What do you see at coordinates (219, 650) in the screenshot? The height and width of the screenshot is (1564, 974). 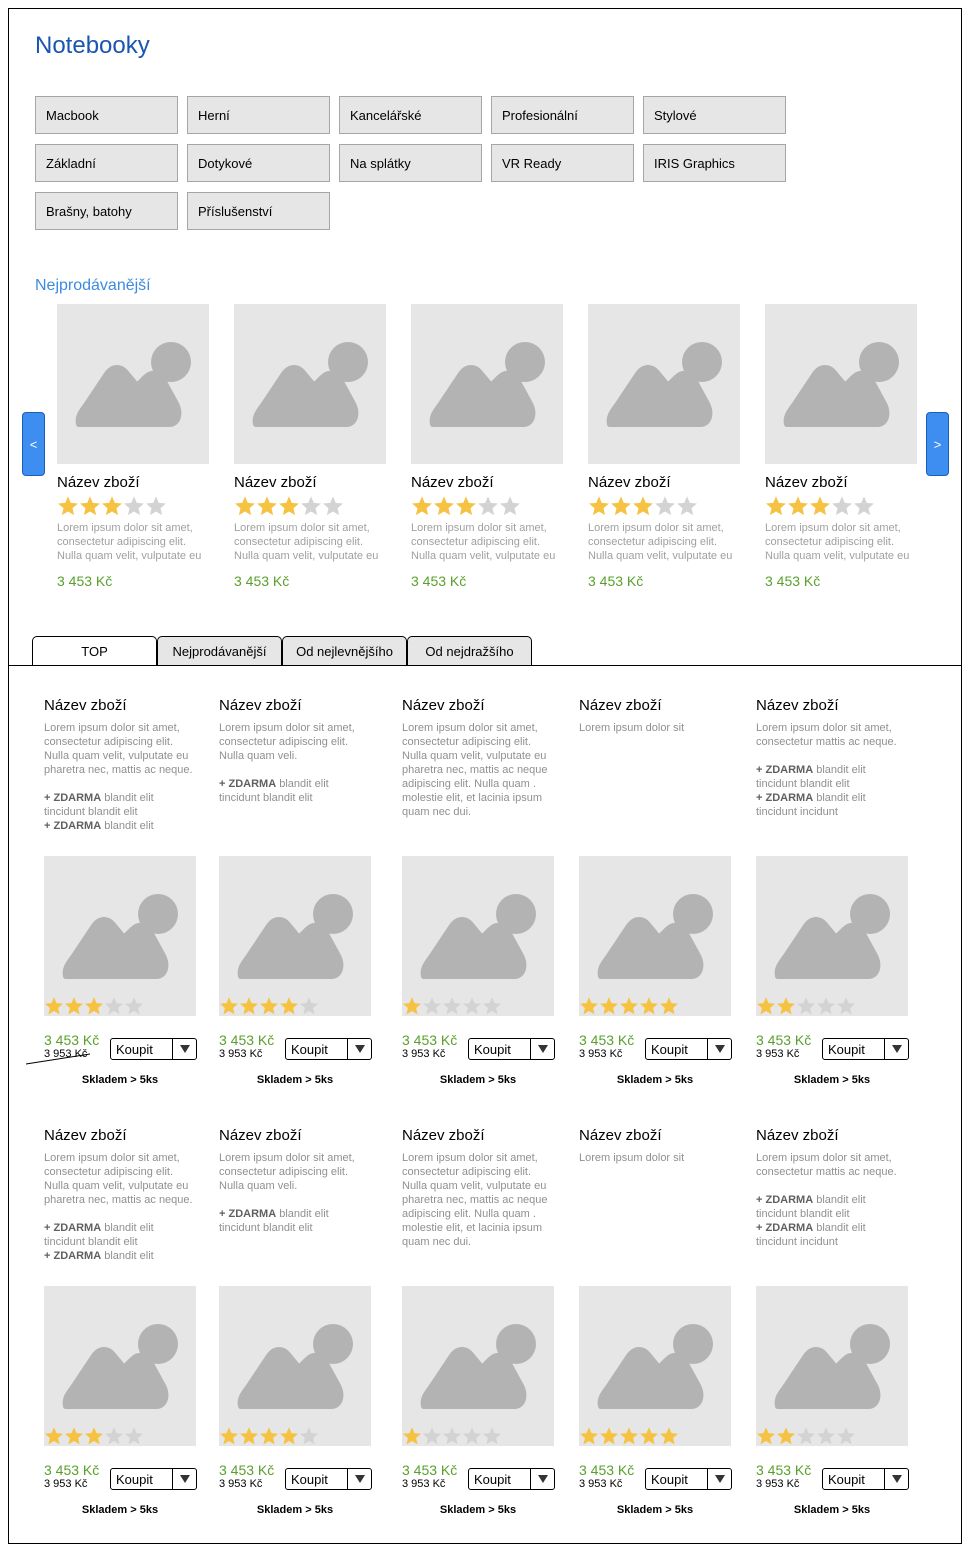 I see `tab-2: Nejprodávanější` at bounding box center [219, 650].